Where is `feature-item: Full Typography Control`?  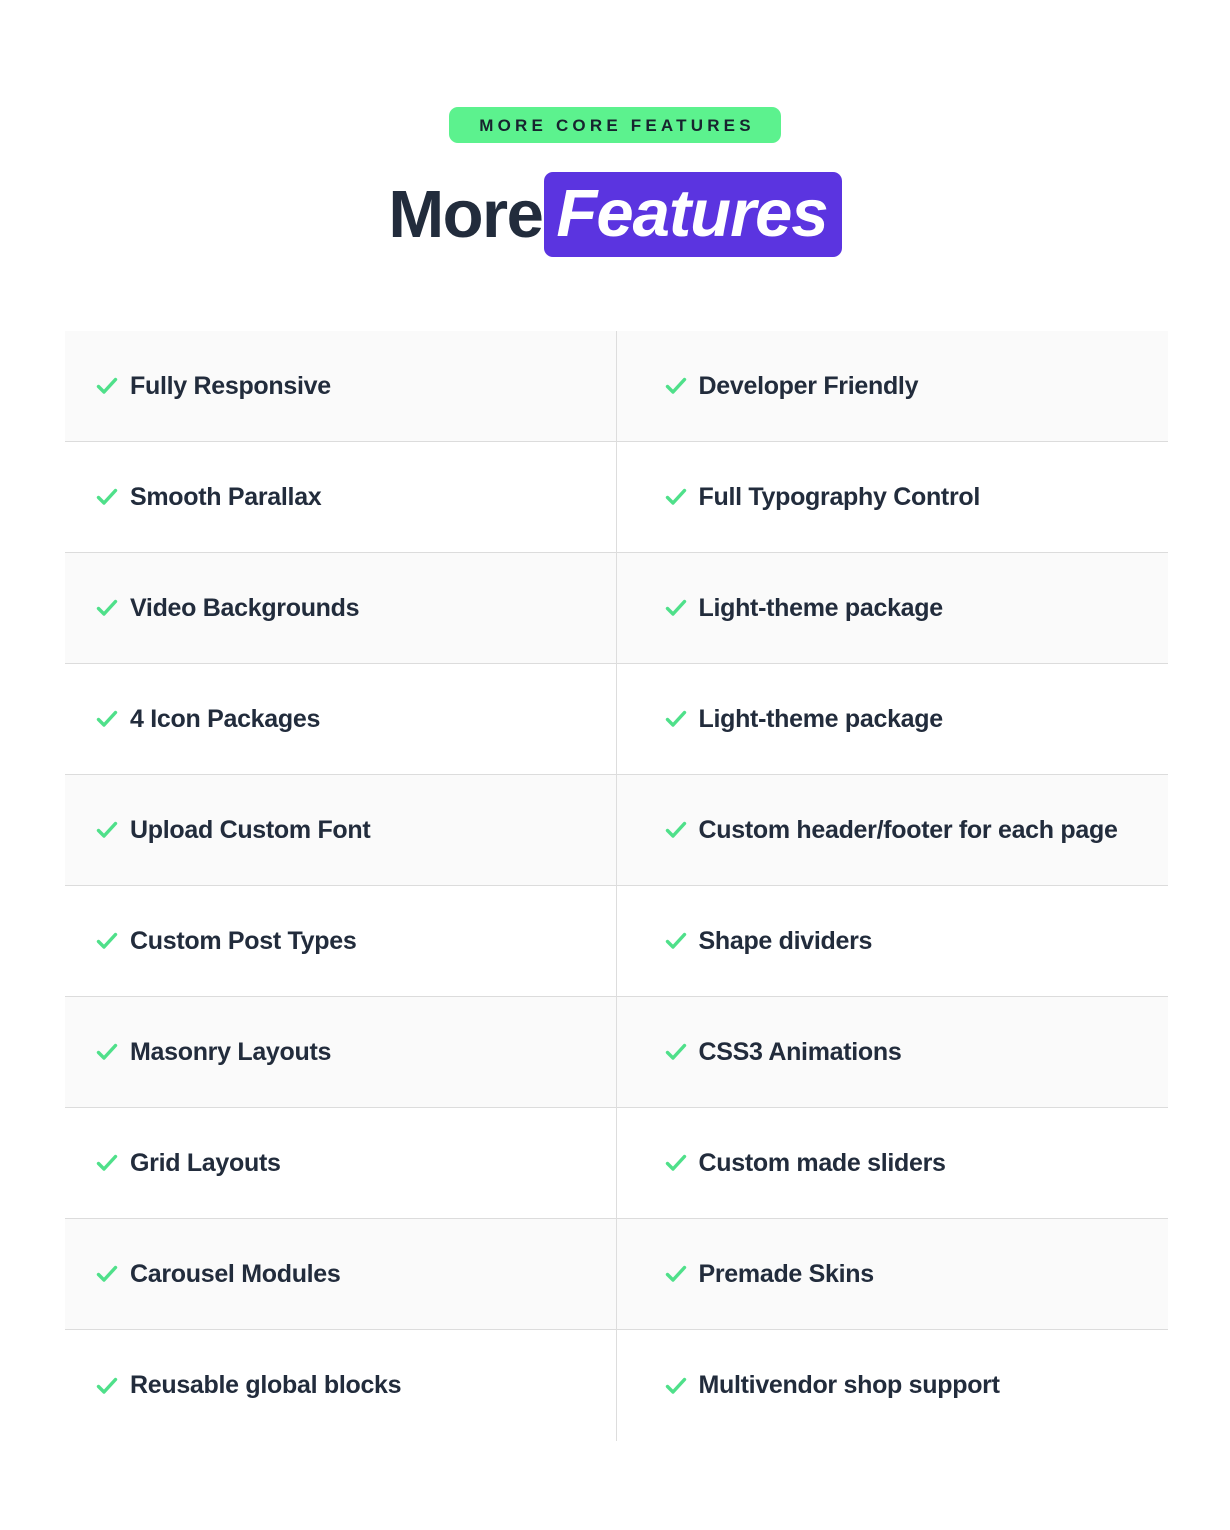 feature-item: Full Typography Control is located at coordinates (892, 497).